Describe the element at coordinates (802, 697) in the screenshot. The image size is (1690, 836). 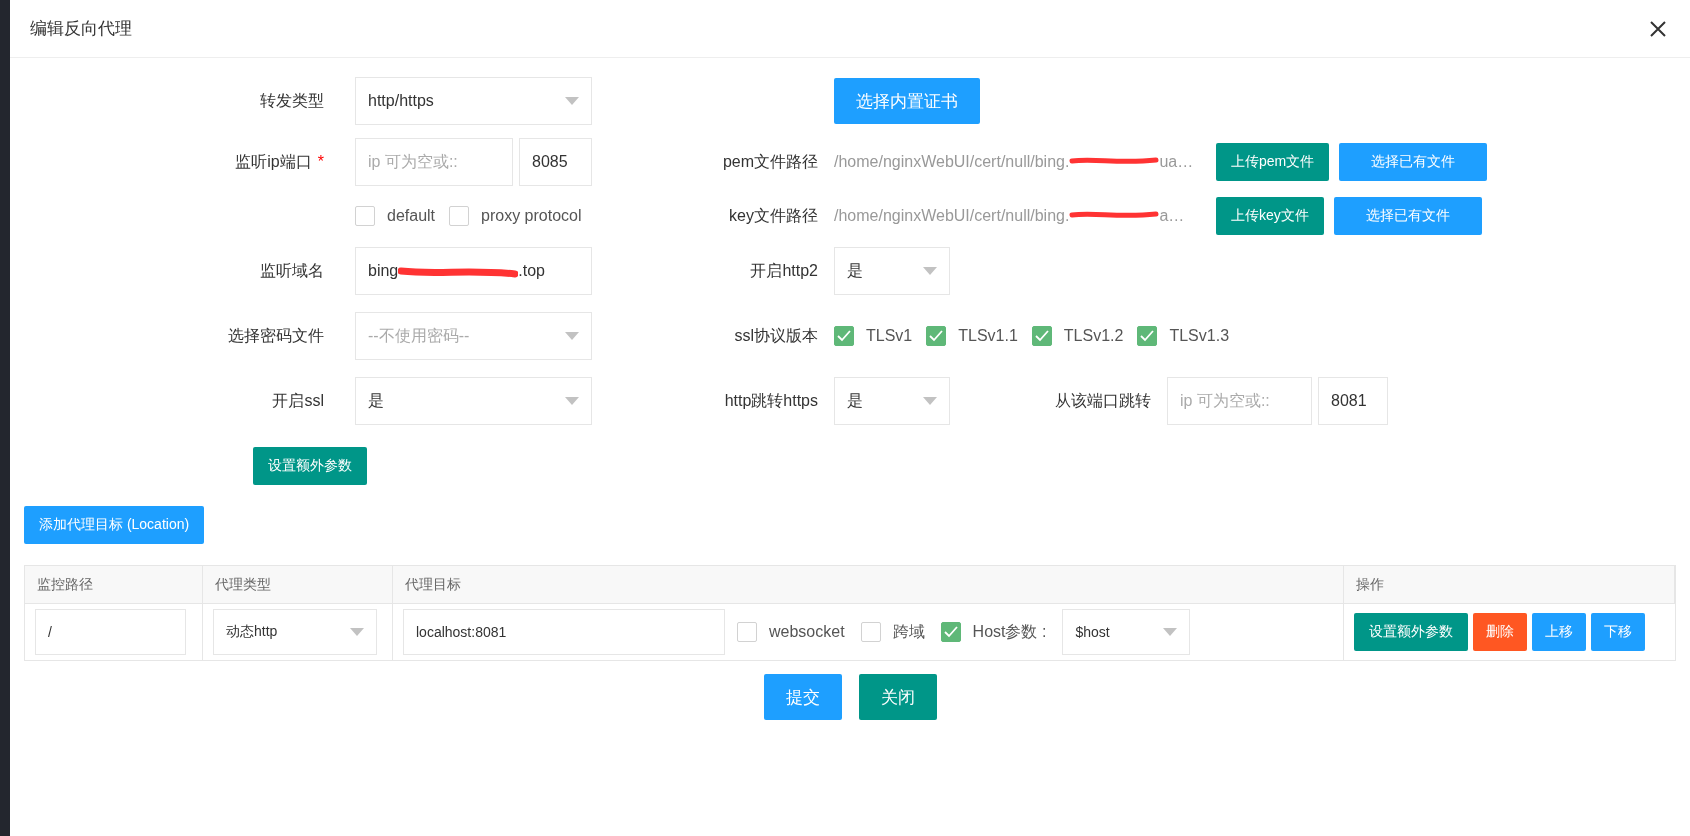
I see `button: 提交` at that location.